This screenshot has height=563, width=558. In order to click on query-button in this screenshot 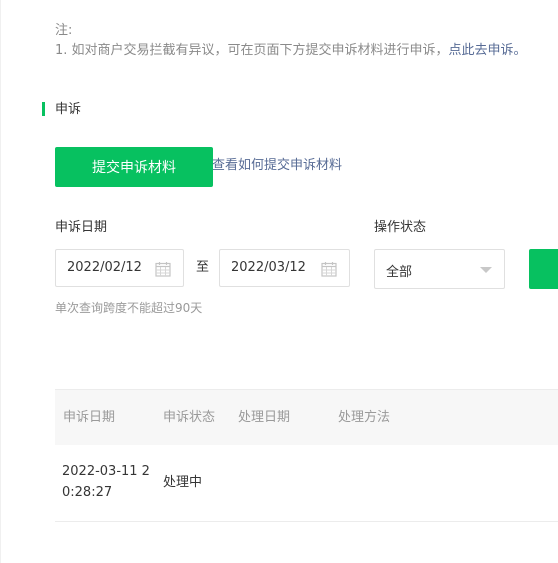, I will do `click(543, 269)`.